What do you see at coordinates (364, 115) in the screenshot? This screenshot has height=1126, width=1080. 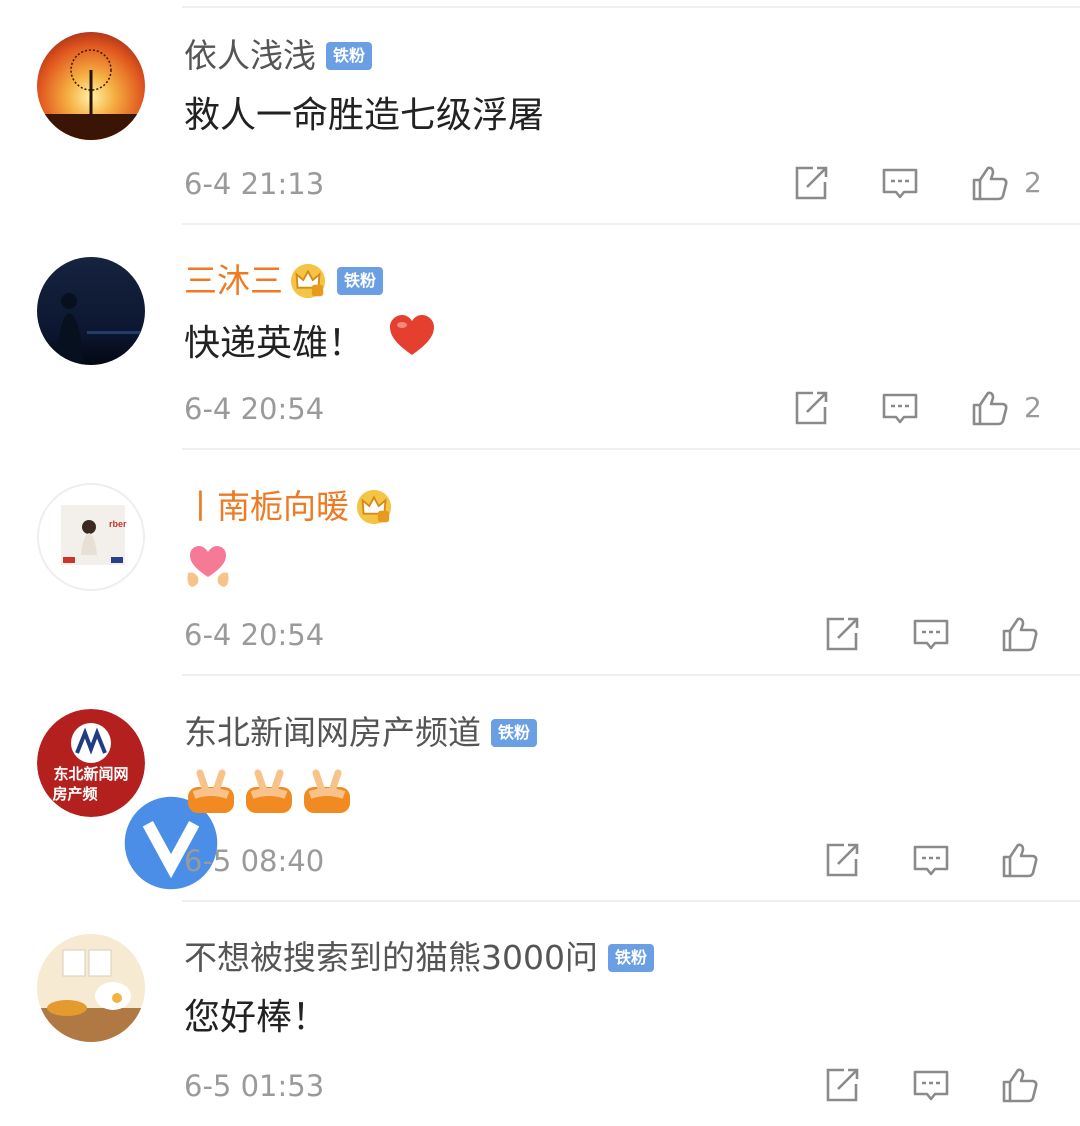 I see `comment-text: 救人一命胜造七级浮屠` at bounding box center [364, 115].